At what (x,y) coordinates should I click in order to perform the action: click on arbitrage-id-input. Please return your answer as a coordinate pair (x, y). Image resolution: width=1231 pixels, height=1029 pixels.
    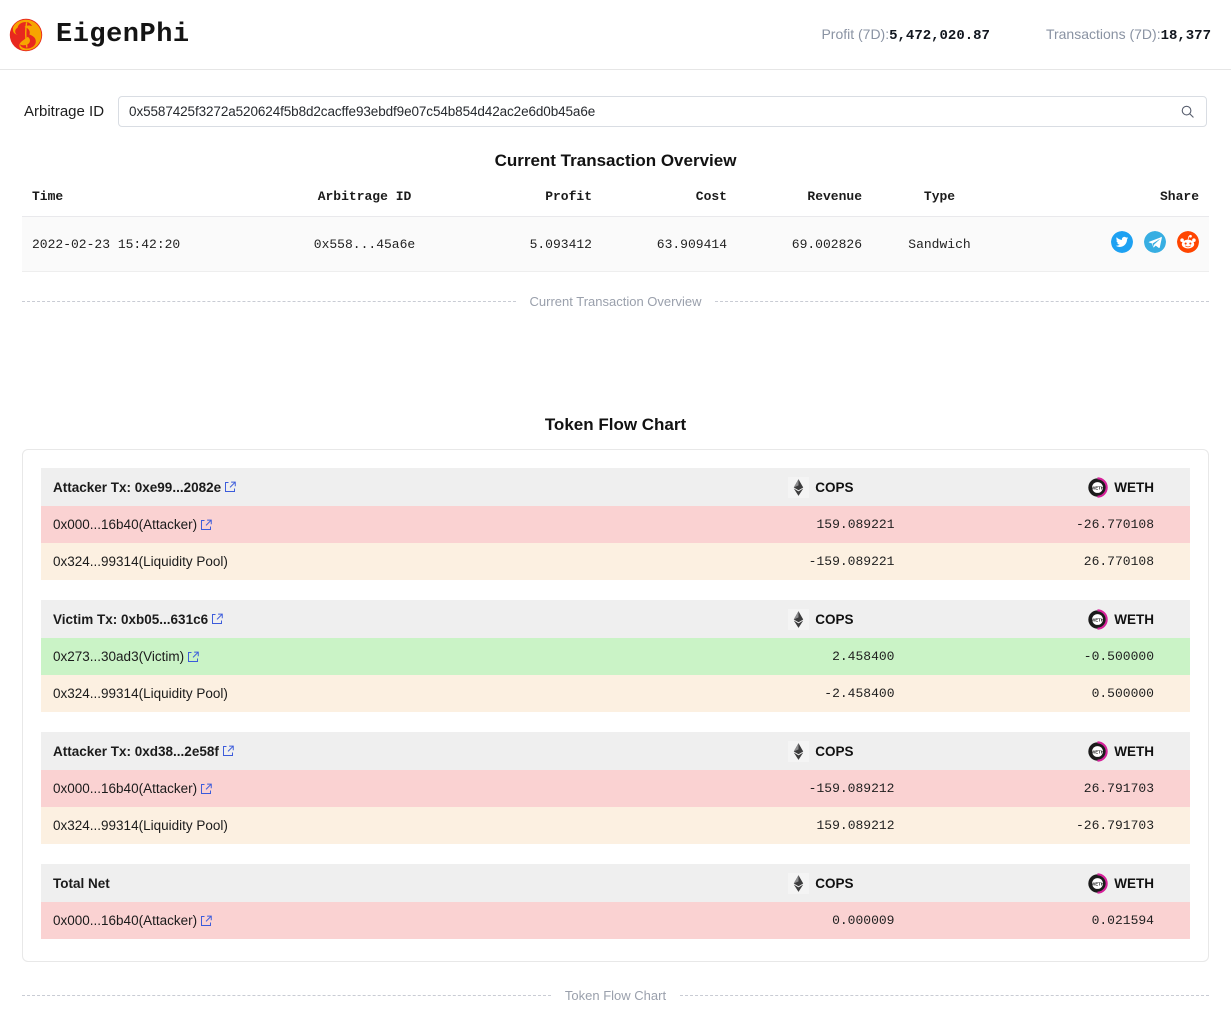
    Looking at the image, I should click on (650, 111).